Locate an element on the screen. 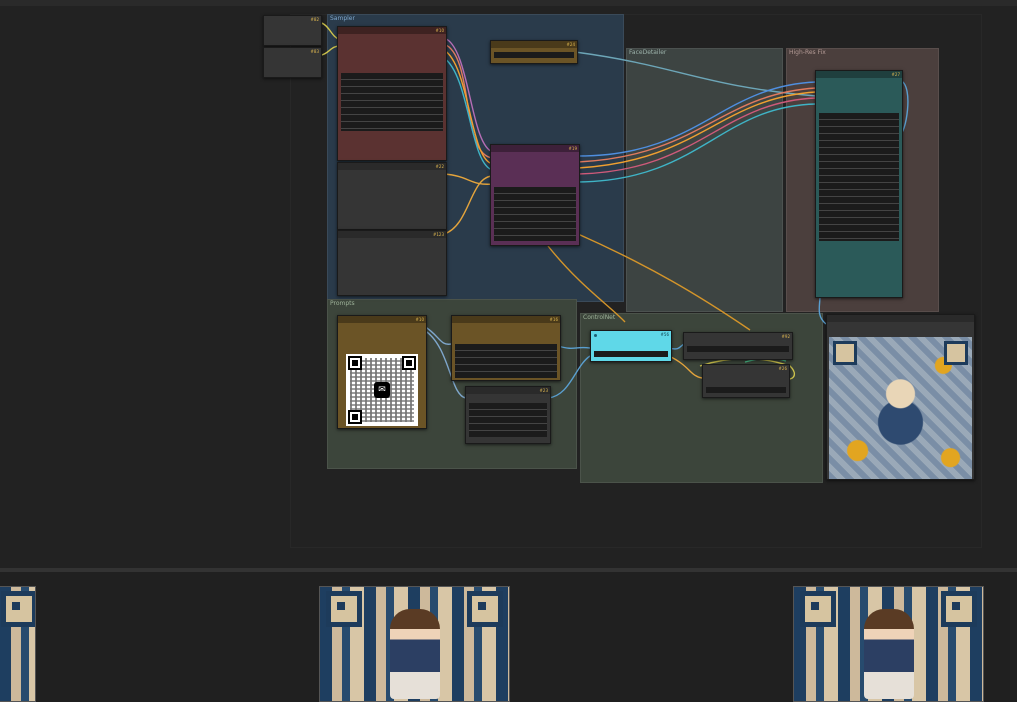  node-brown-prompt: #16 is located at coordinates (506, 348).